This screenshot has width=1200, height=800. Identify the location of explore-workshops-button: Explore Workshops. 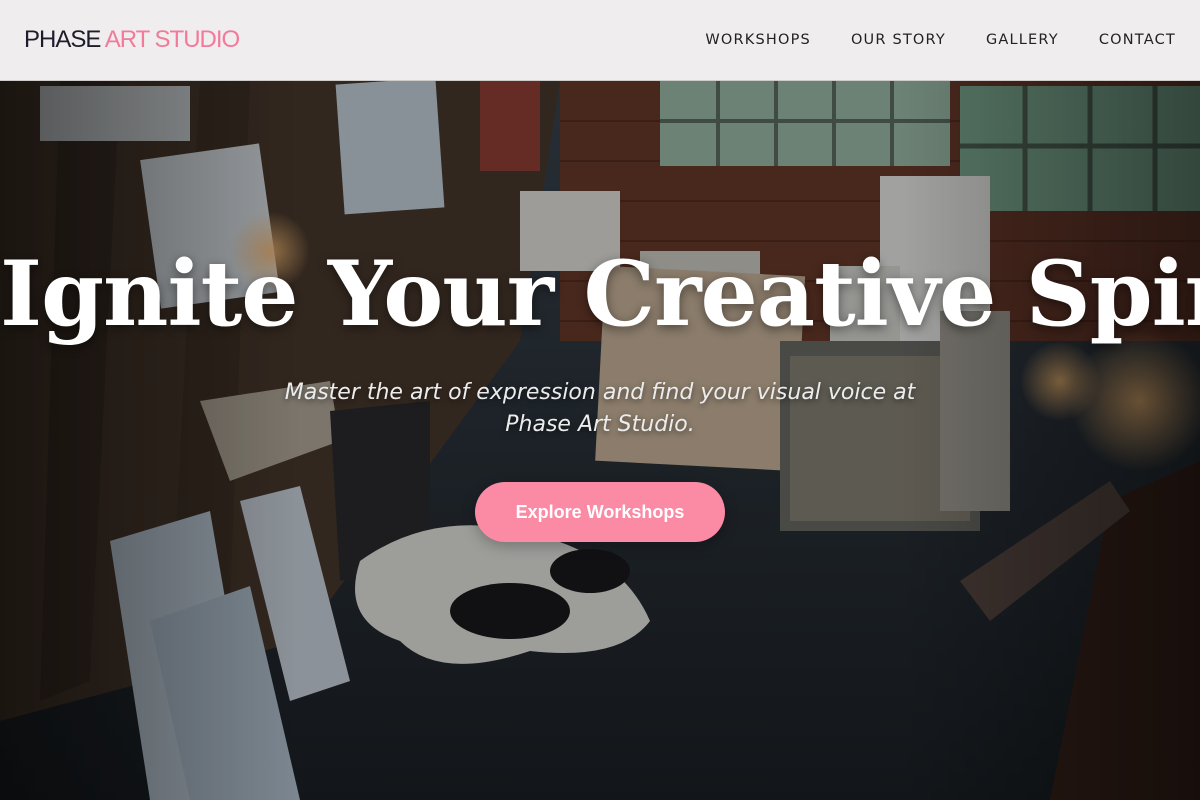
(600, 512).